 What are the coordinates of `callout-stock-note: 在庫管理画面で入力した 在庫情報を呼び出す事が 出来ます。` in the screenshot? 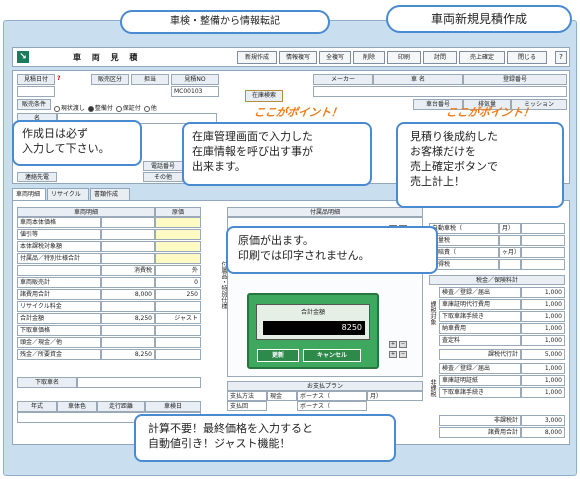 It's located at (277, 154).